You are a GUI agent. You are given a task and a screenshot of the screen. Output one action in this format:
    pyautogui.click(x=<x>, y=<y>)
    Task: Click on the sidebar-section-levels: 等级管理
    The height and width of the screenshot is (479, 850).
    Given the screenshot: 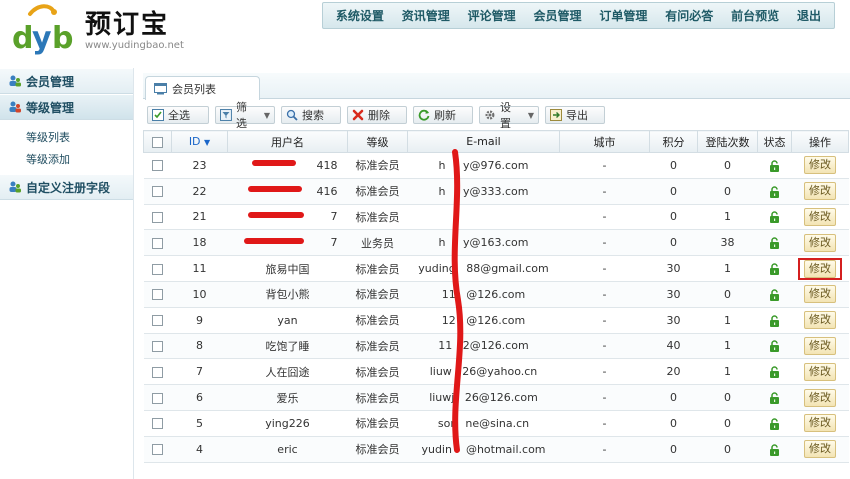 What is the action you would take?
    pyautogui.click(x=66, y=107)
    